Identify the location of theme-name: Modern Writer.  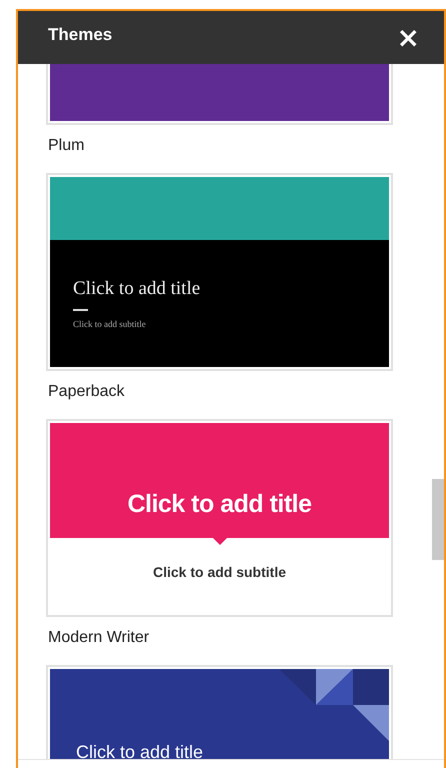
(99, 637).